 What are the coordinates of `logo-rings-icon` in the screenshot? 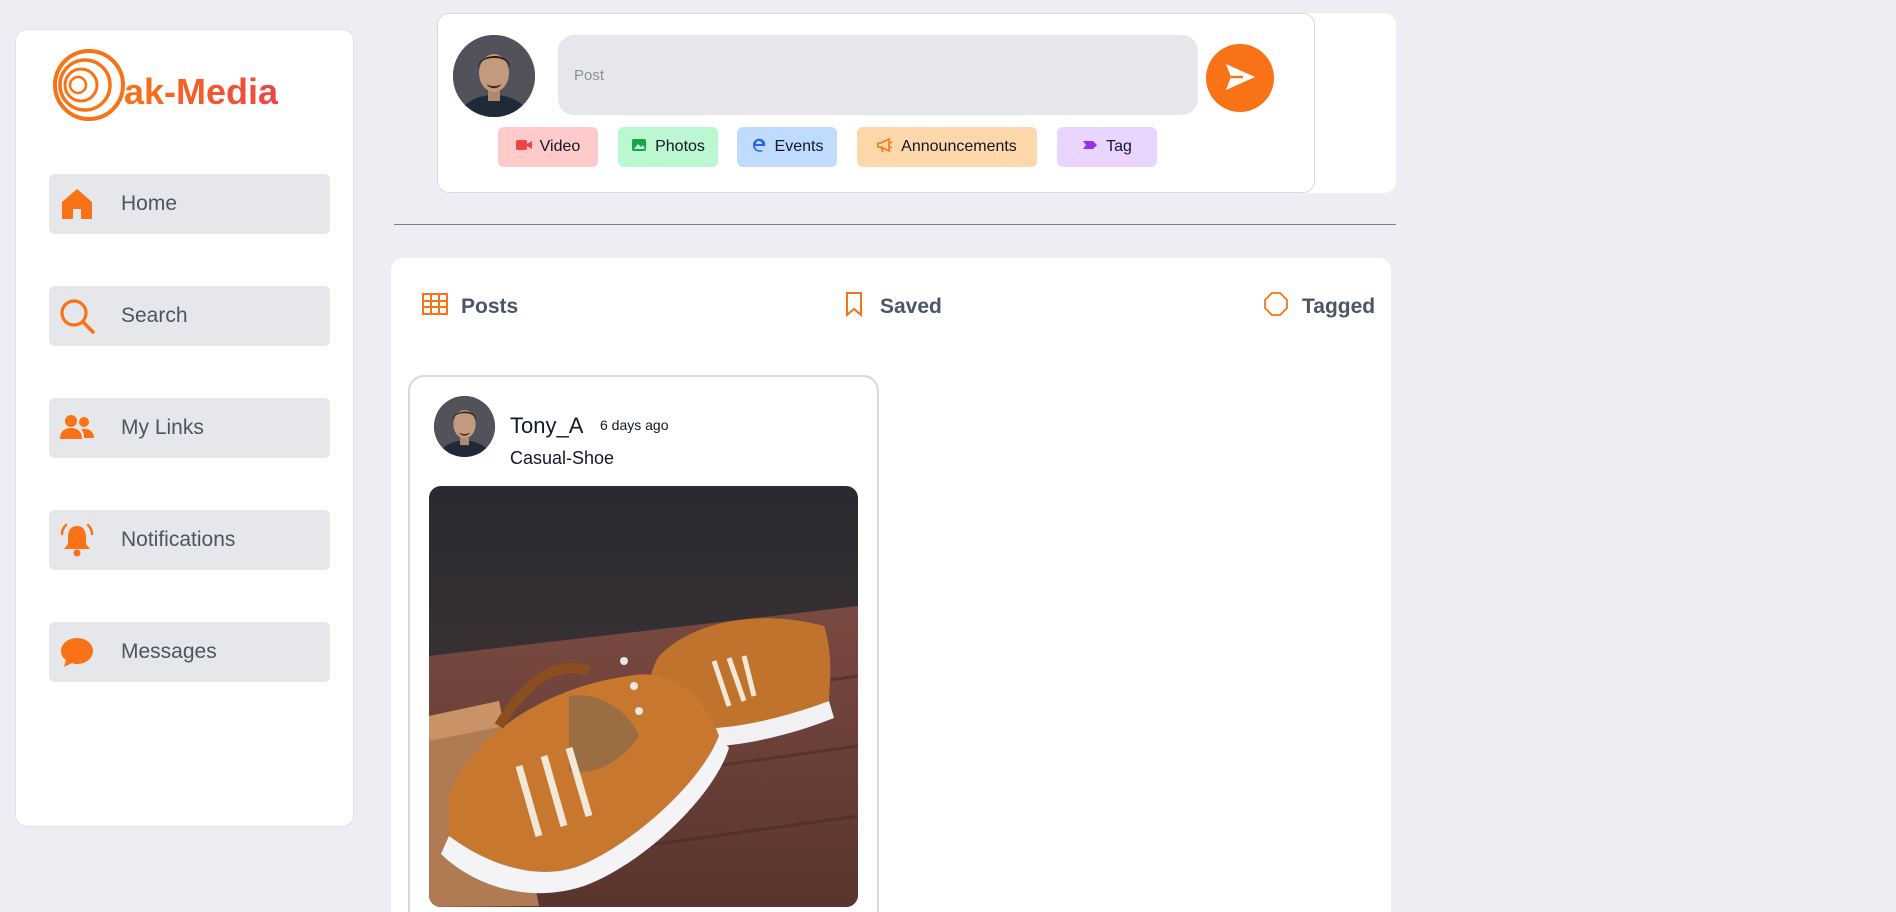 It's located at (89, 85).